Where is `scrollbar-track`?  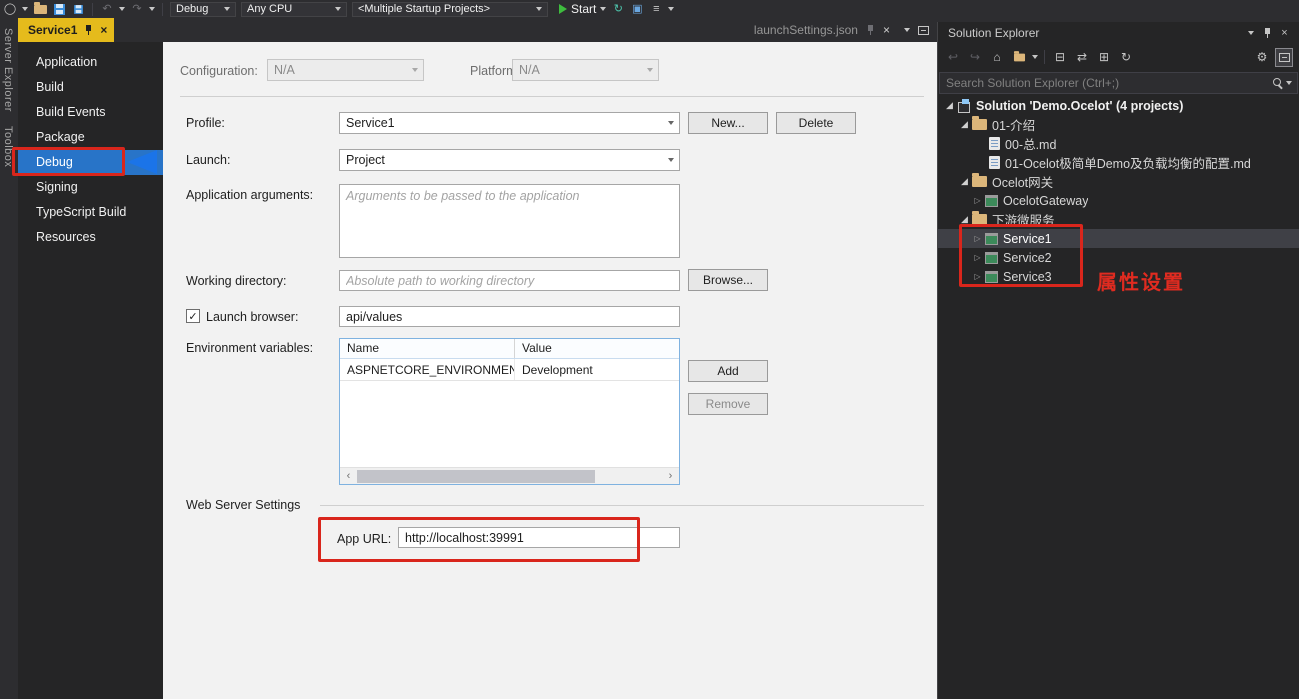
scrollbar-track is located at coordinates (509, 476).